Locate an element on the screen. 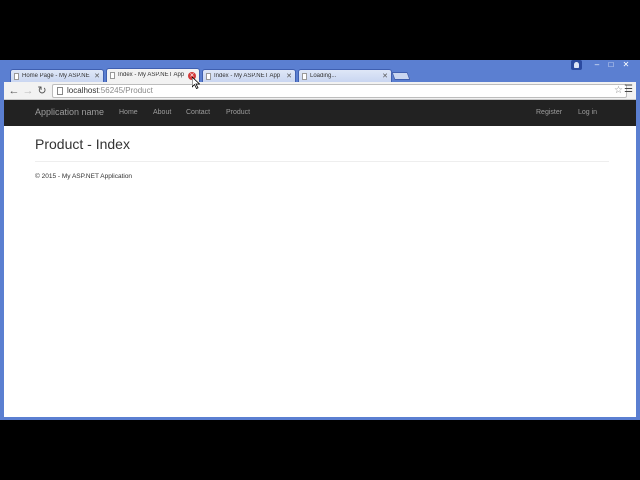 Image resolution: width=640 pixels, height=480 pixels. url-text: localhost:56245/Product is located at coordinates (110, 90).